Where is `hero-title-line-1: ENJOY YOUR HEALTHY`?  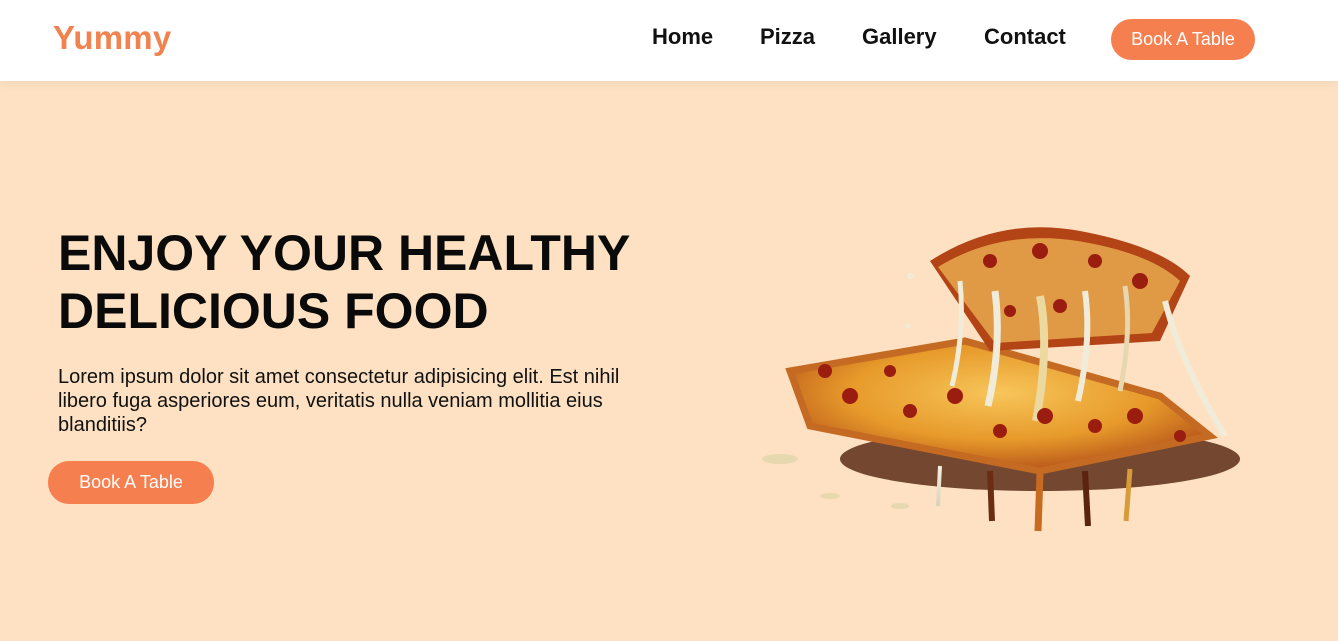 hero-title-line-1: ENJOY YOUR HEALTHY is located at coordinates (344, 253).